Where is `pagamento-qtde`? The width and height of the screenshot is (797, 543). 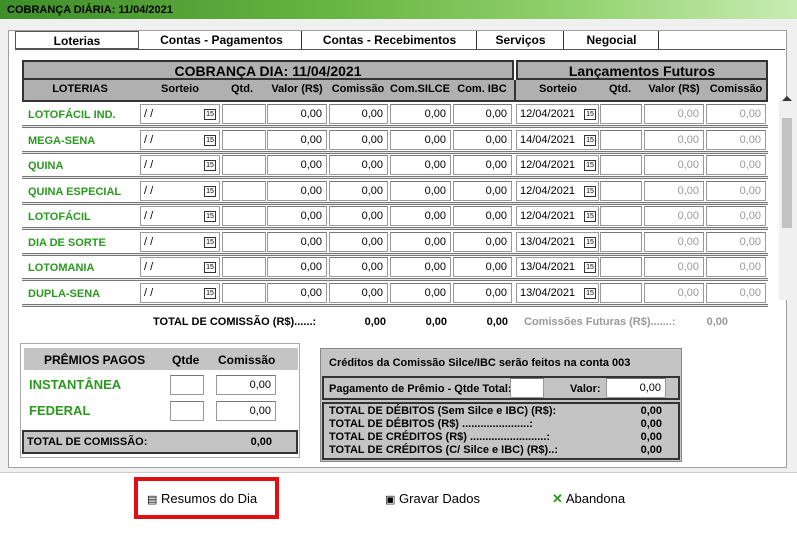 pagamento-qtde is located at coordinates (527, 388).